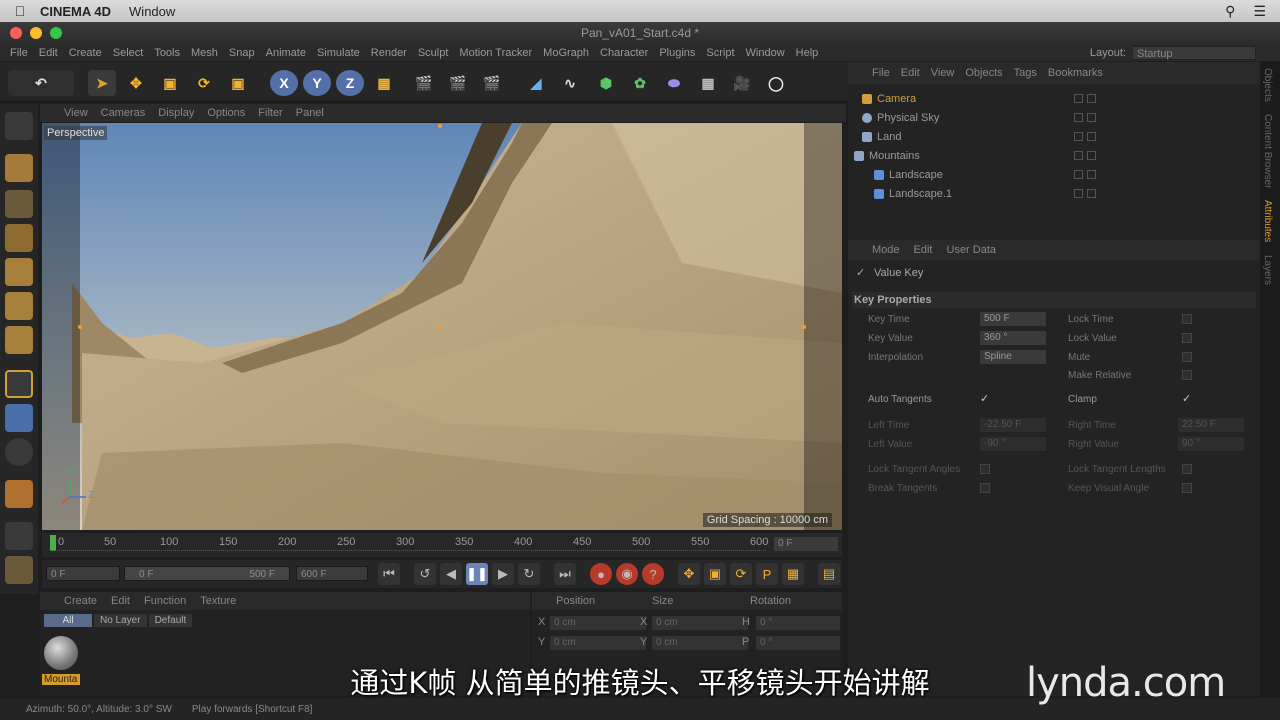 Image resolution: width=1280 pixels, height=720 pixels. Describe the element at coordinates (120, 601) in the screenshot. I see `material-menu-edit: Edit` at that location.